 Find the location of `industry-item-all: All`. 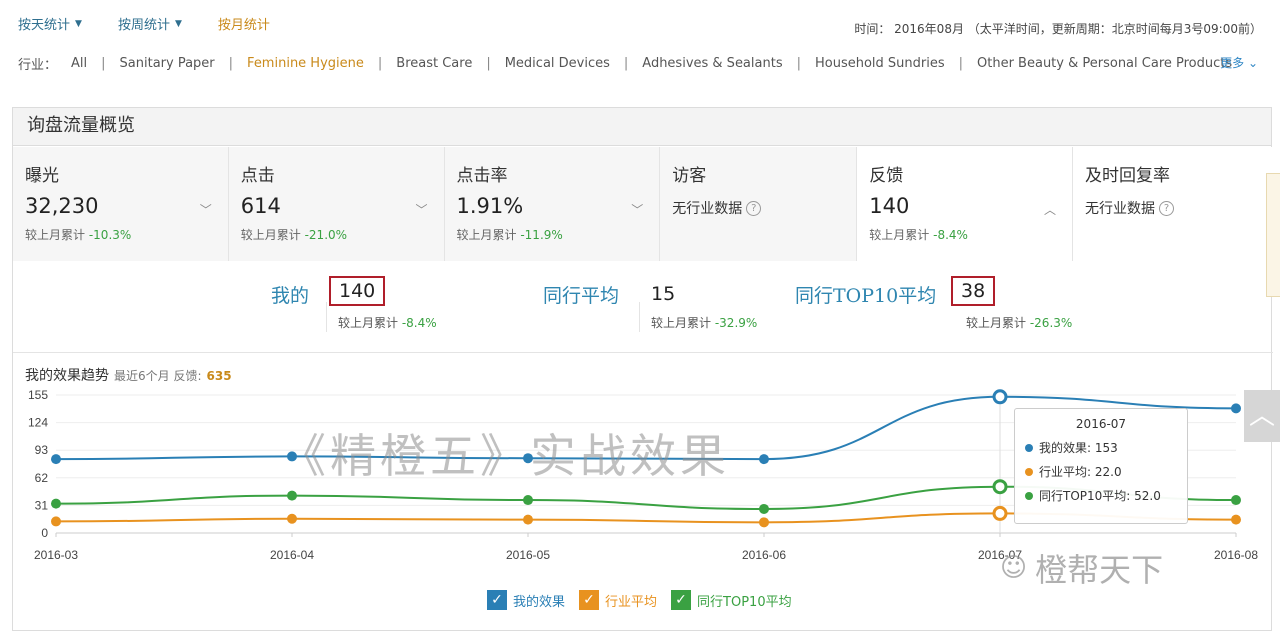

industry-item-all: All is located at coordinates (79, 63).